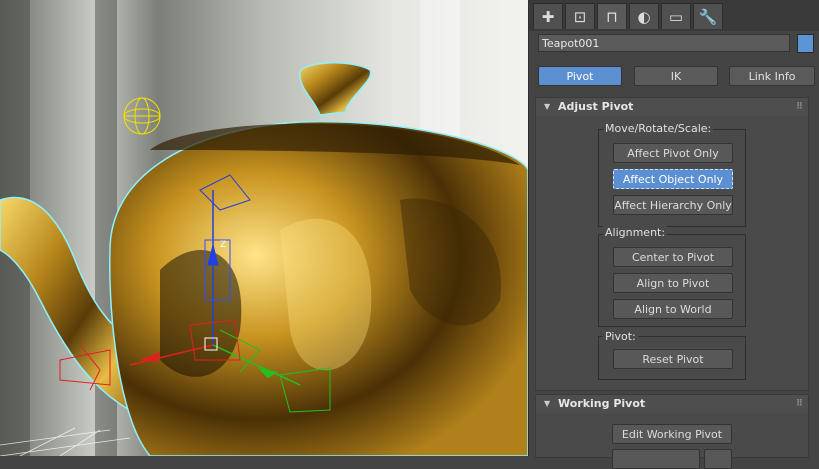 The width and height of the screenshot is (819, 469). What do you see at coordinates (673, 359) in the screenshot?
I see `reset-pivot-button: Reset Pivot` at bounding box center [673, 359].